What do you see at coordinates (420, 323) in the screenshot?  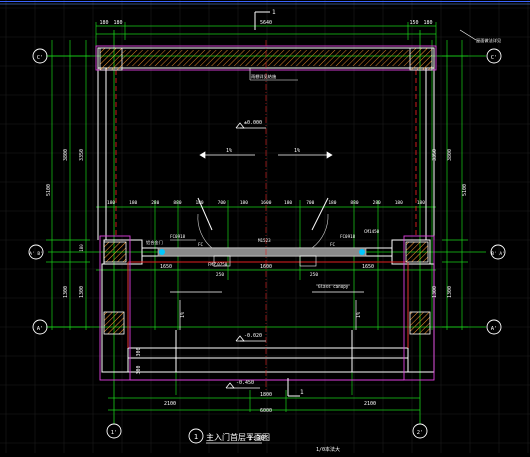 I see `column-low-right` at bounding box center [420, 323].